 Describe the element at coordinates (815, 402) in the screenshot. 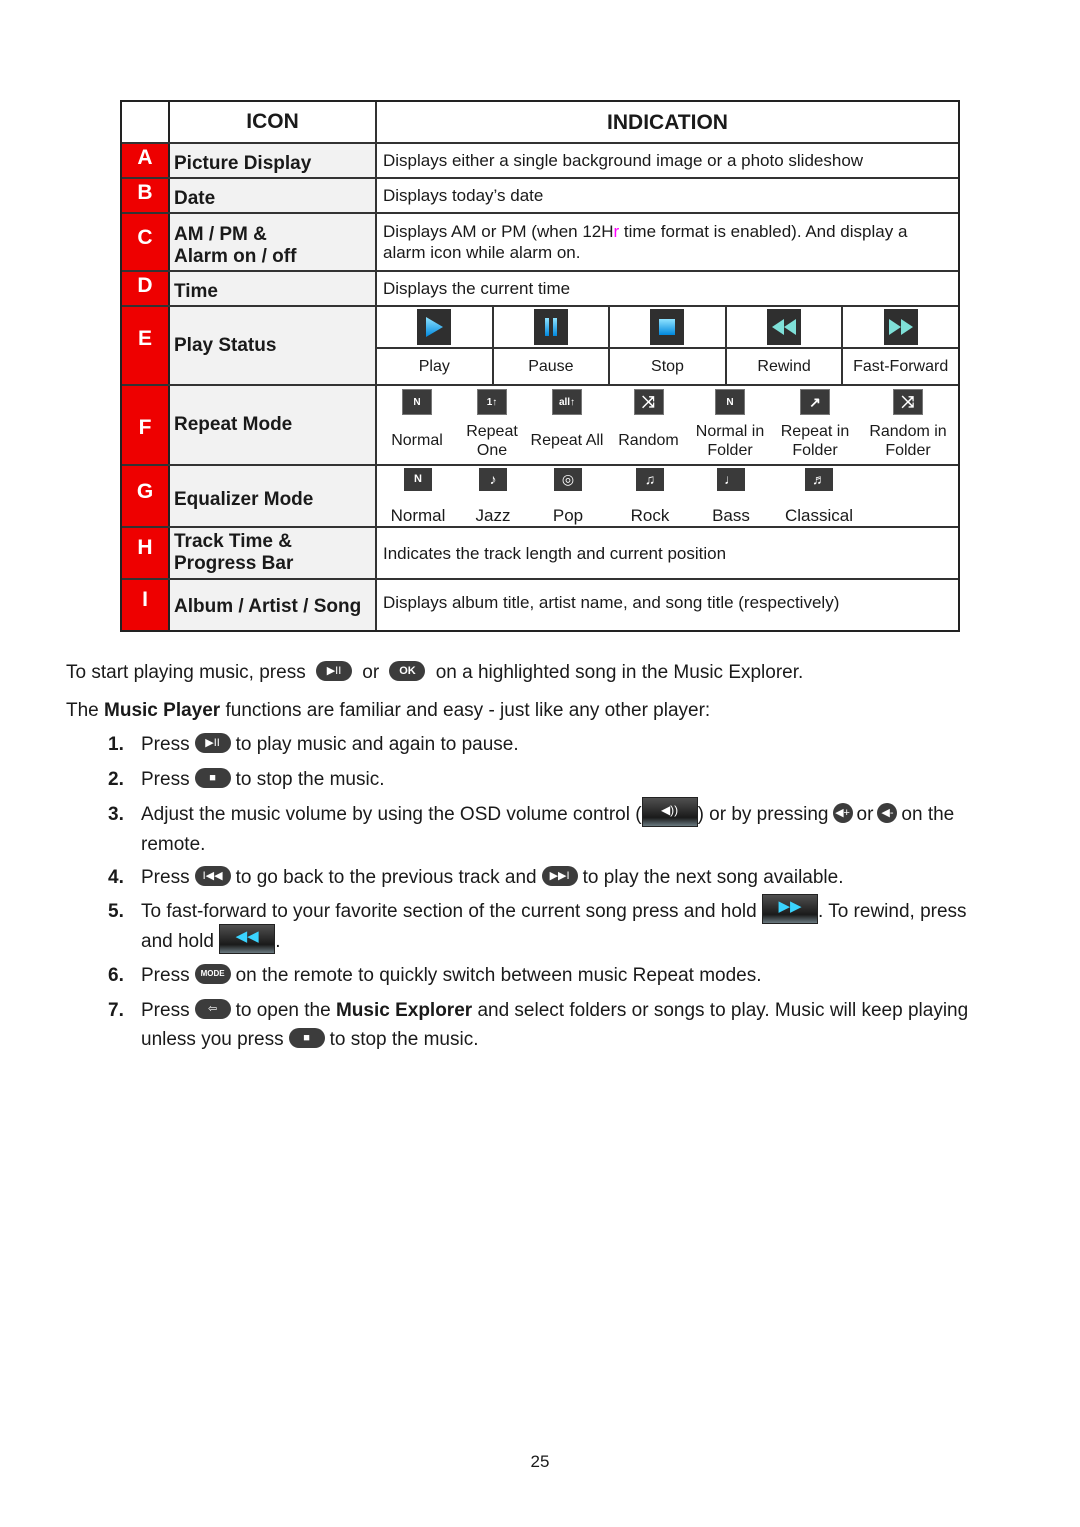

I see `repeat-in-folder-icon: ↗` at that location.